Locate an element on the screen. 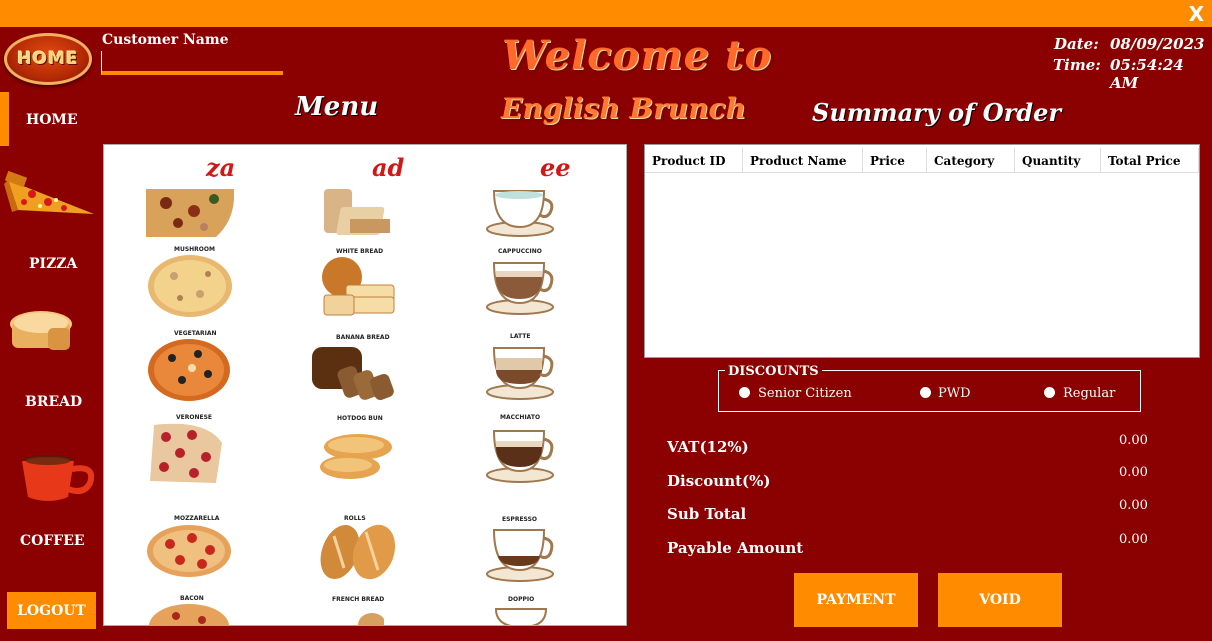  sidebar-item-pizza: PIZZA is located at coordinates (53, 264).